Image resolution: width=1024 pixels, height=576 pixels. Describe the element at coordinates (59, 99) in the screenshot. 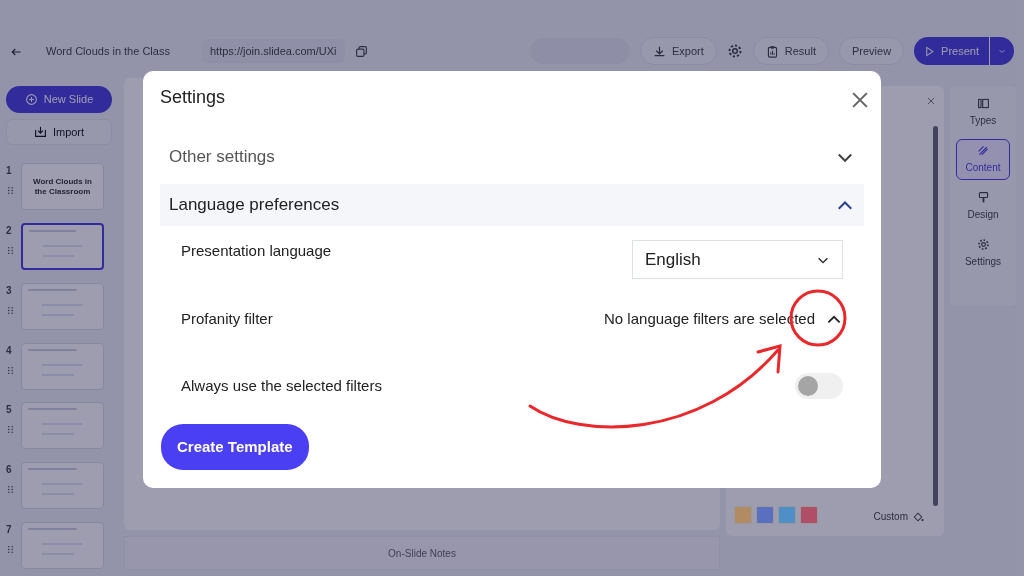

I see `new-slide-button: New Slide` at that location.